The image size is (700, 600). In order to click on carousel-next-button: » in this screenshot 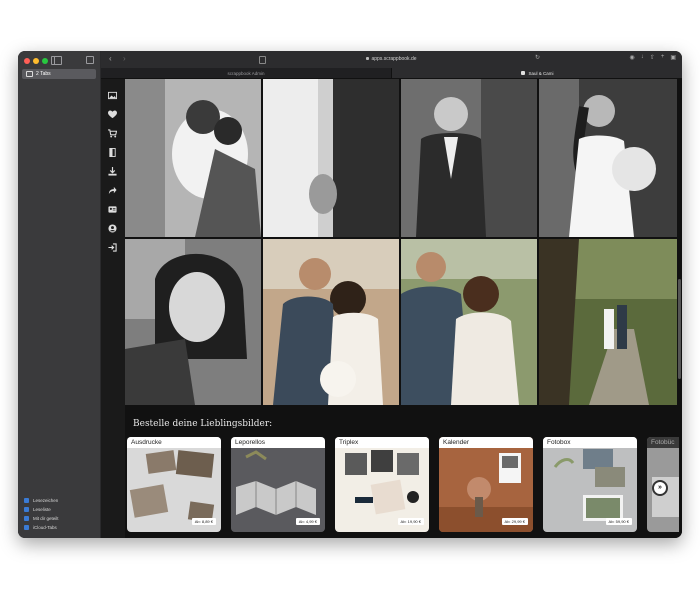, I will do `click(660, 488)`.